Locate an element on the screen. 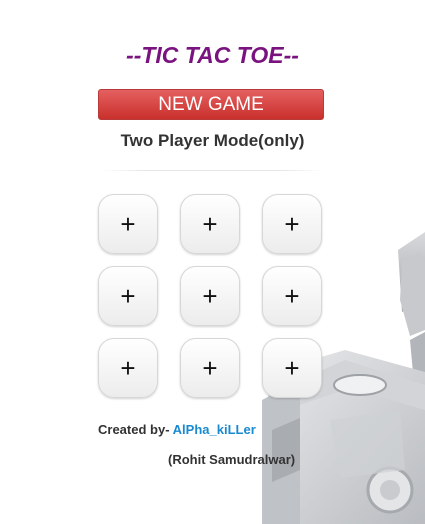 The image size is (425, 524). board-cell-3: + is located at coordinates (292, 224).